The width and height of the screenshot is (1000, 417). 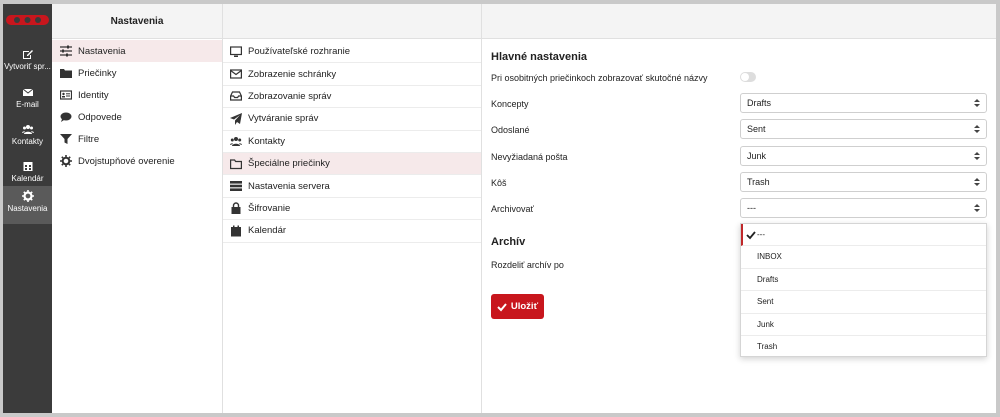 What do you see at coordinates (524, 306) in the screenshot?
I see `save-button-label: Uložiť` at bounding box center [524, 306].